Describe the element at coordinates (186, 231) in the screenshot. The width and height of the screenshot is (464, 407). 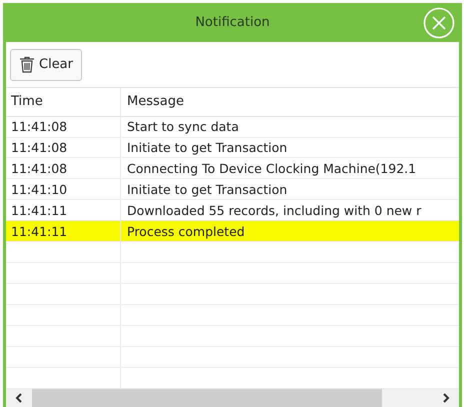
I see `message-cell: Process completed` at that location.